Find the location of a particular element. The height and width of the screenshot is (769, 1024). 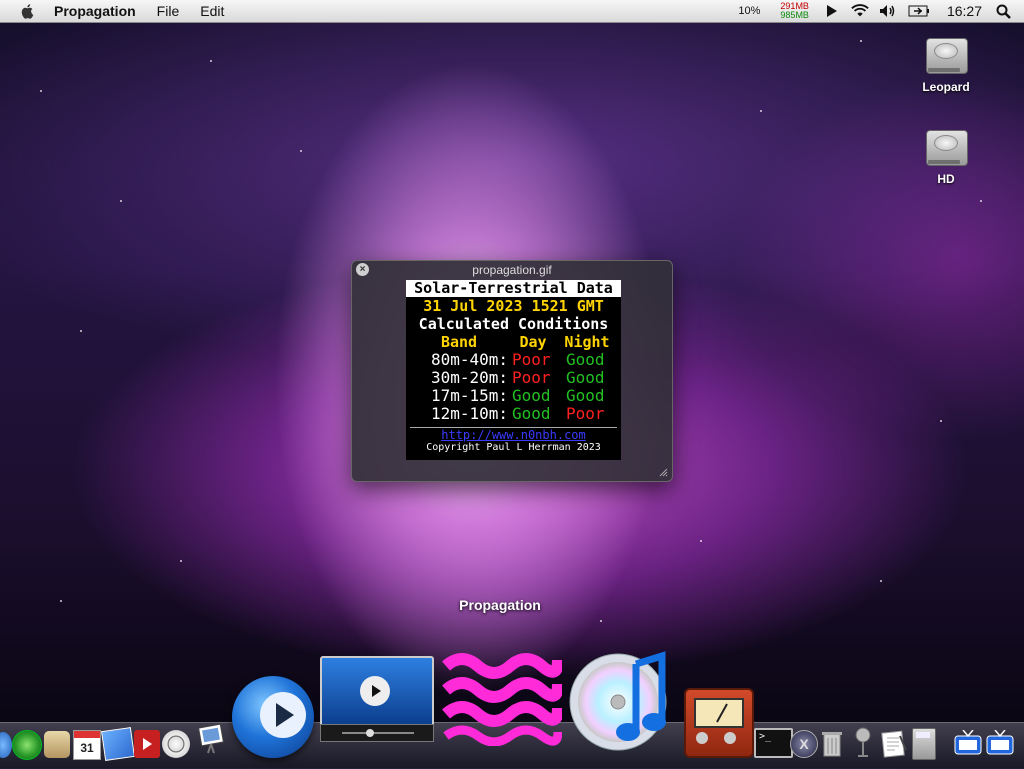

video-player-icon is located at coordinates (377, 699).